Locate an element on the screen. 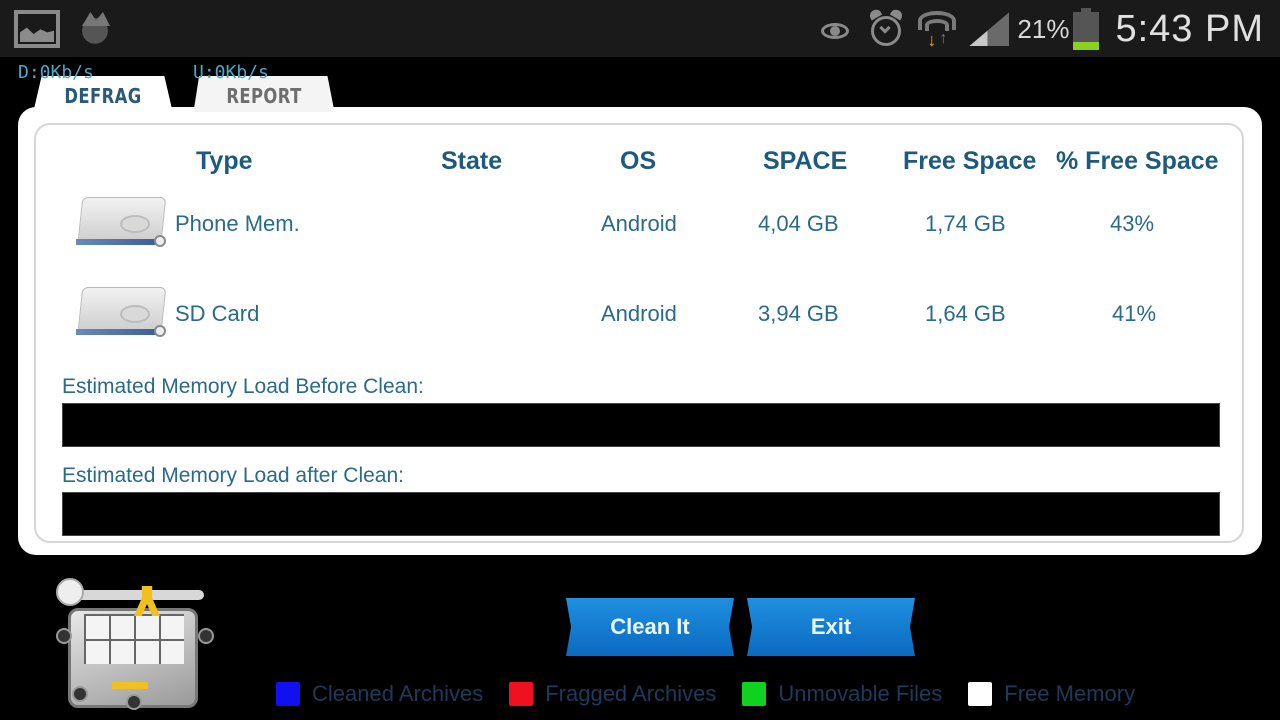  legend-item-cleaned-archives: Cleaned Archives is located at coordinates (379, 694).